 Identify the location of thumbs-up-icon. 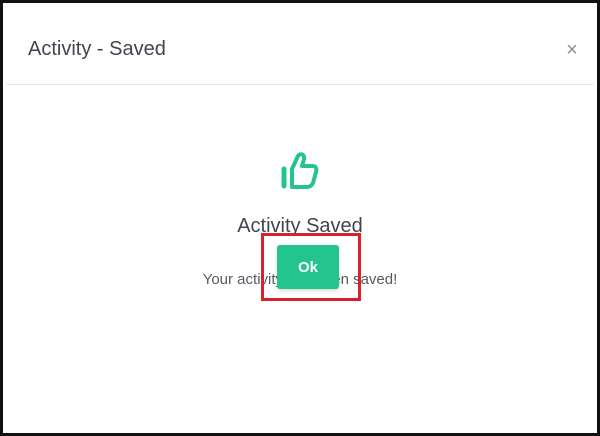
(300, 170).